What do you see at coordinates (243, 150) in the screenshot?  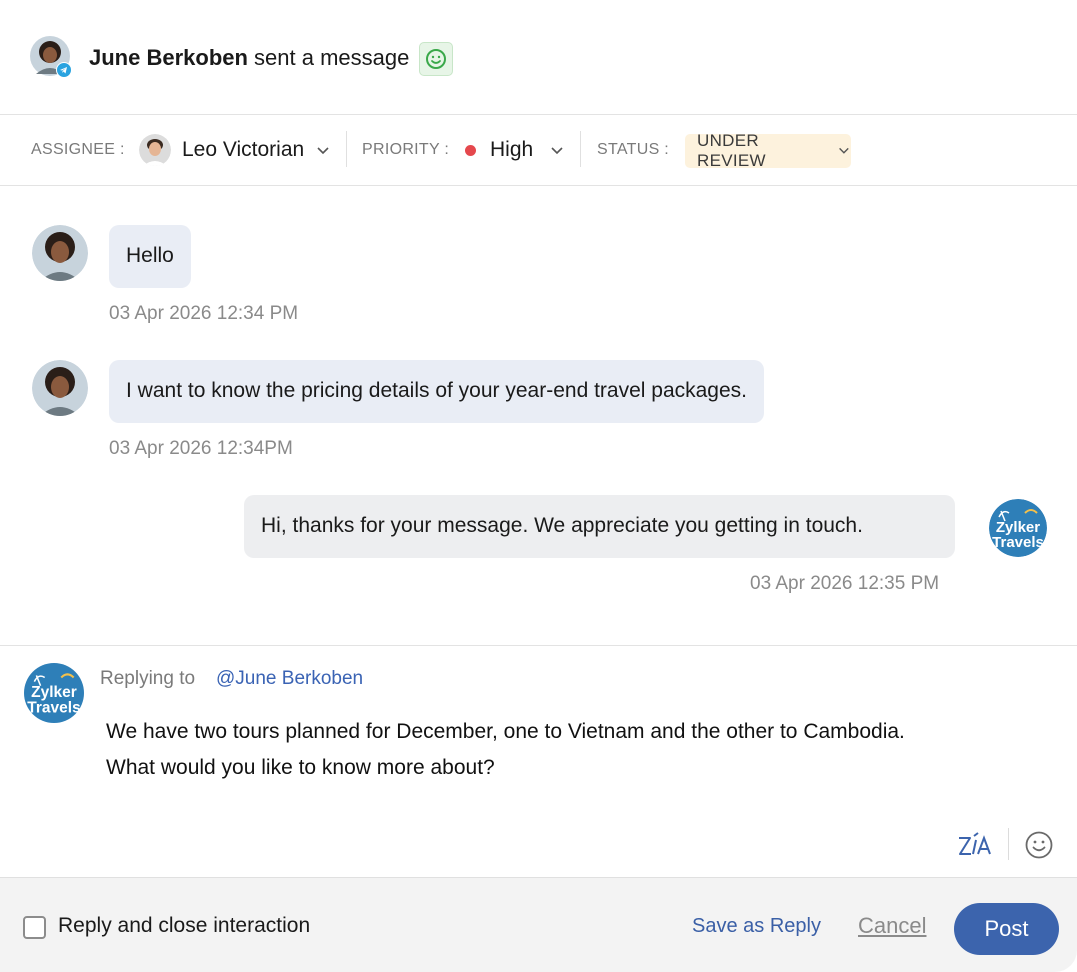 I see `assignee-value: Leo Victorian` at bounding box center [243, 150].